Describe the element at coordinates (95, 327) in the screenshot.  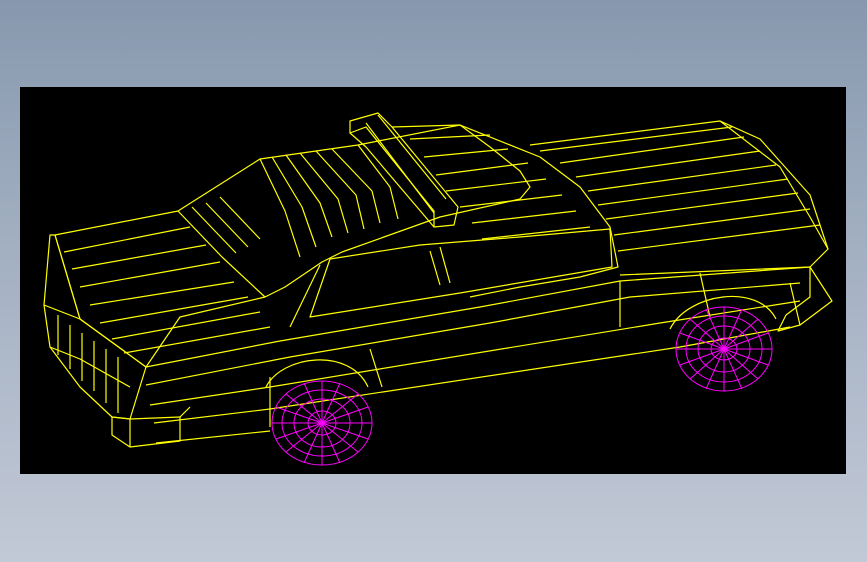
I see `rear-face` at that location.